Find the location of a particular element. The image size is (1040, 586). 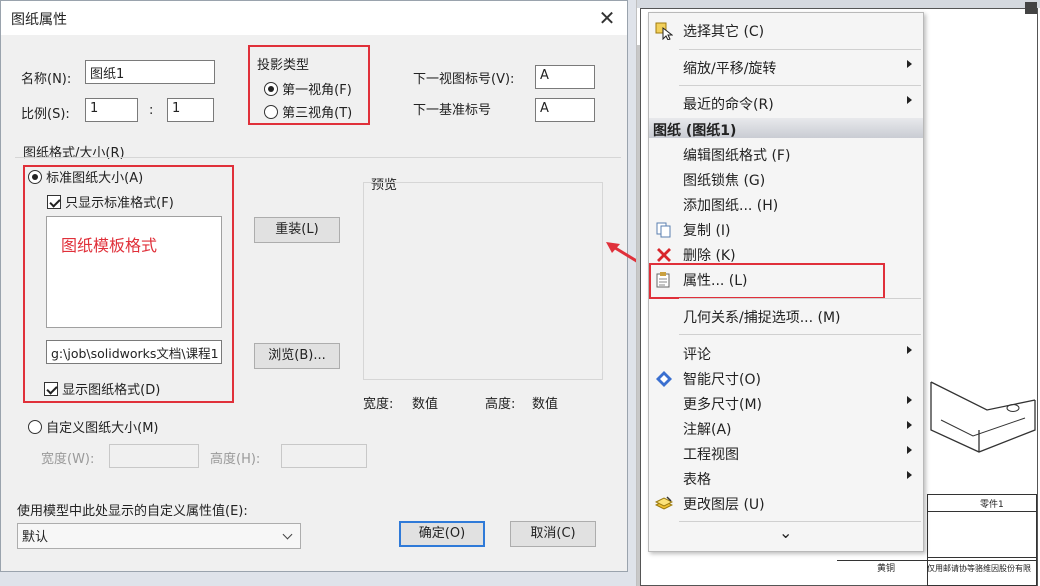

standard-size-label: 标准图纸大小(A) is located at coordinates (95, 178).